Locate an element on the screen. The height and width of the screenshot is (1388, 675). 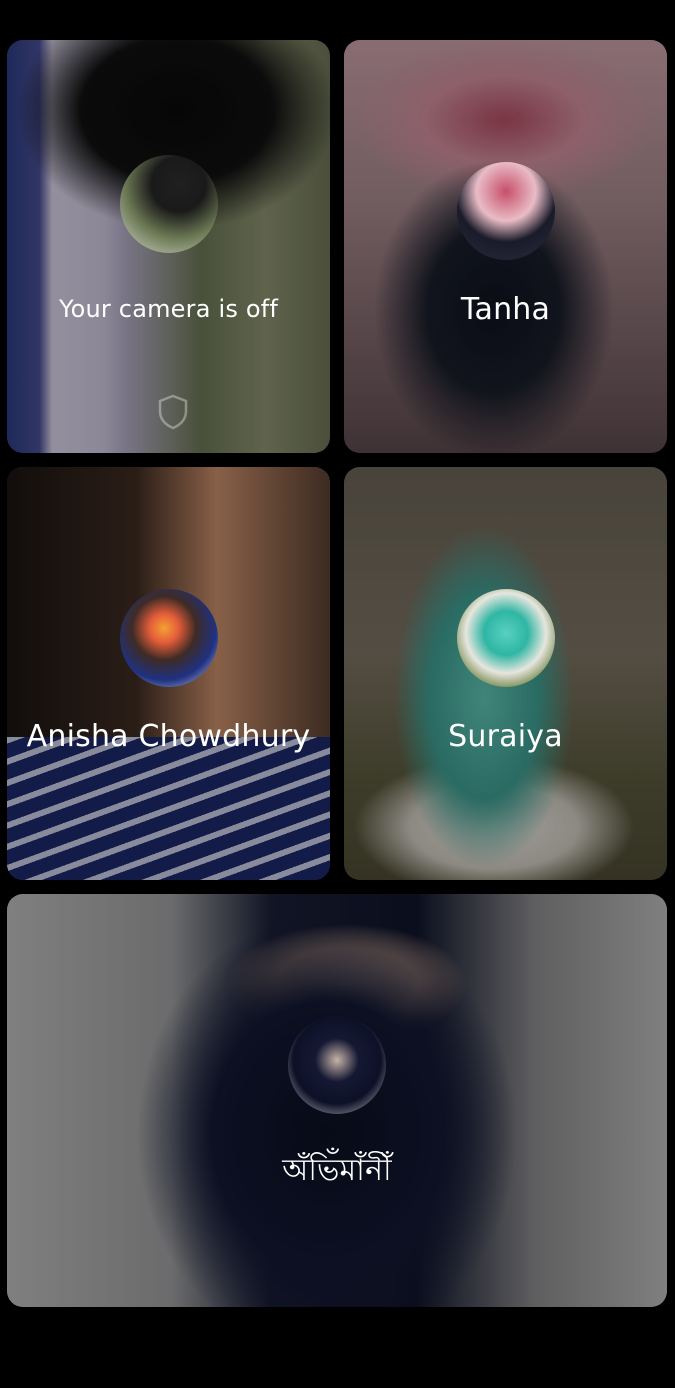
camera-off-label: Your camera is off is located at coordinates (168, 309).